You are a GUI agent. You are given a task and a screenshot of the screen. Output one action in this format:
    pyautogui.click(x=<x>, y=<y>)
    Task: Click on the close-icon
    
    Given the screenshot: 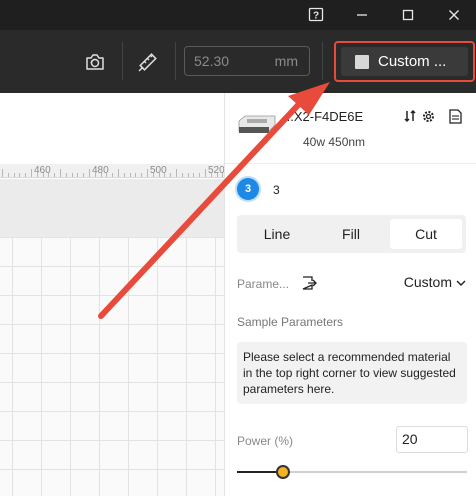 What is the action you would take?
    pyautogui.click(x=454, y=15)
    